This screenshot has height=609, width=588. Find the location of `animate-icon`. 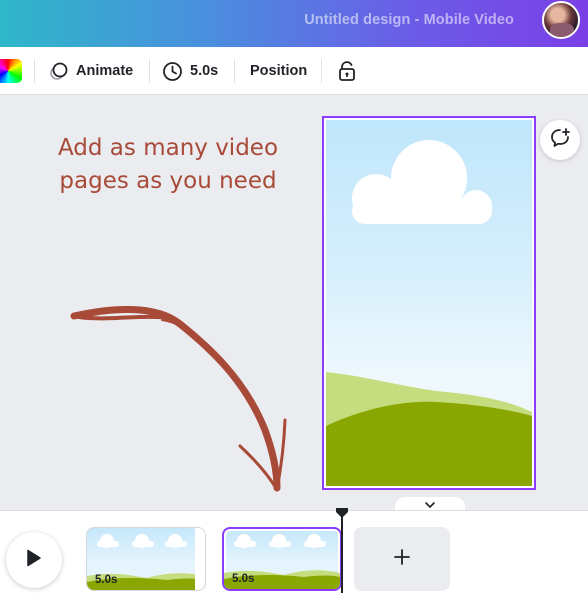

animate-icon is located at coordinates (59, 71).